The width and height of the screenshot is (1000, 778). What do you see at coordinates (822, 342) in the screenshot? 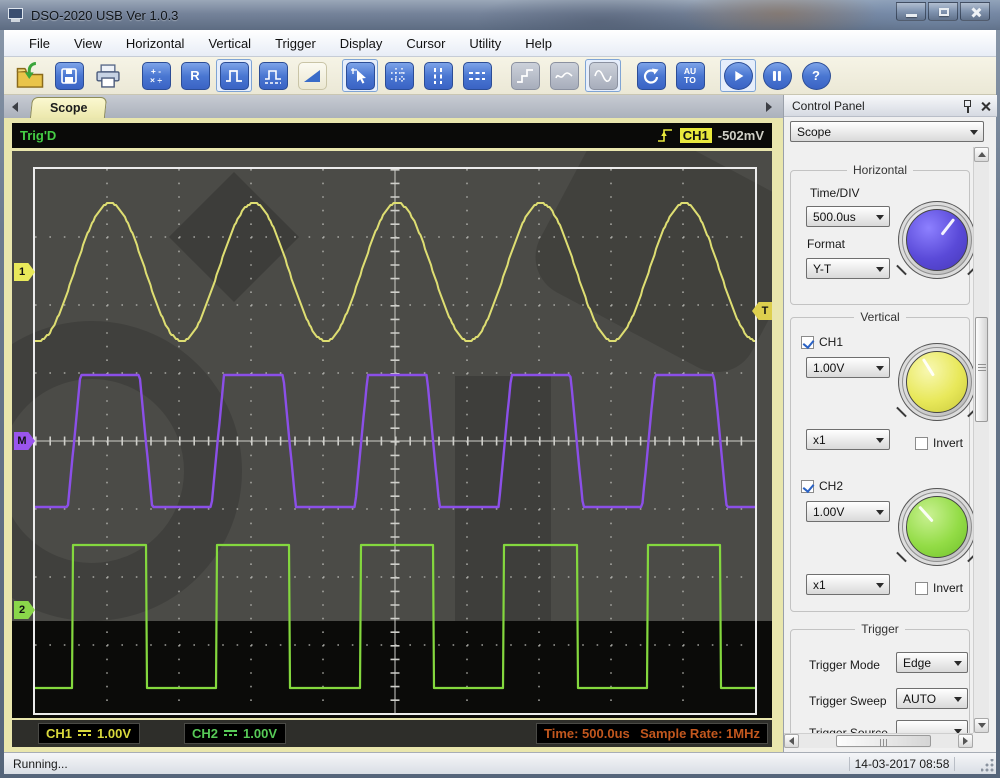
I see `ch1-enable-checkbox: CH1` at bounding box center [822, 342].